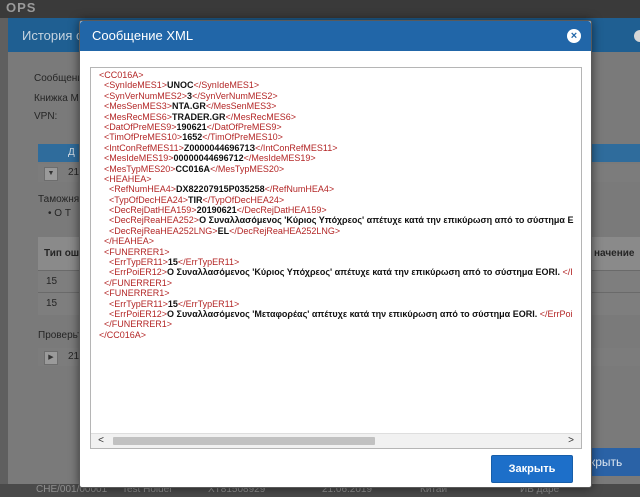 Image resolution: width=640 pixels, height=497 pixels. What do you see at coordinates (136, 106) in the screenshot?
I see `xml-tag: <MesSenMES3>` at bounding box center [136, 106].